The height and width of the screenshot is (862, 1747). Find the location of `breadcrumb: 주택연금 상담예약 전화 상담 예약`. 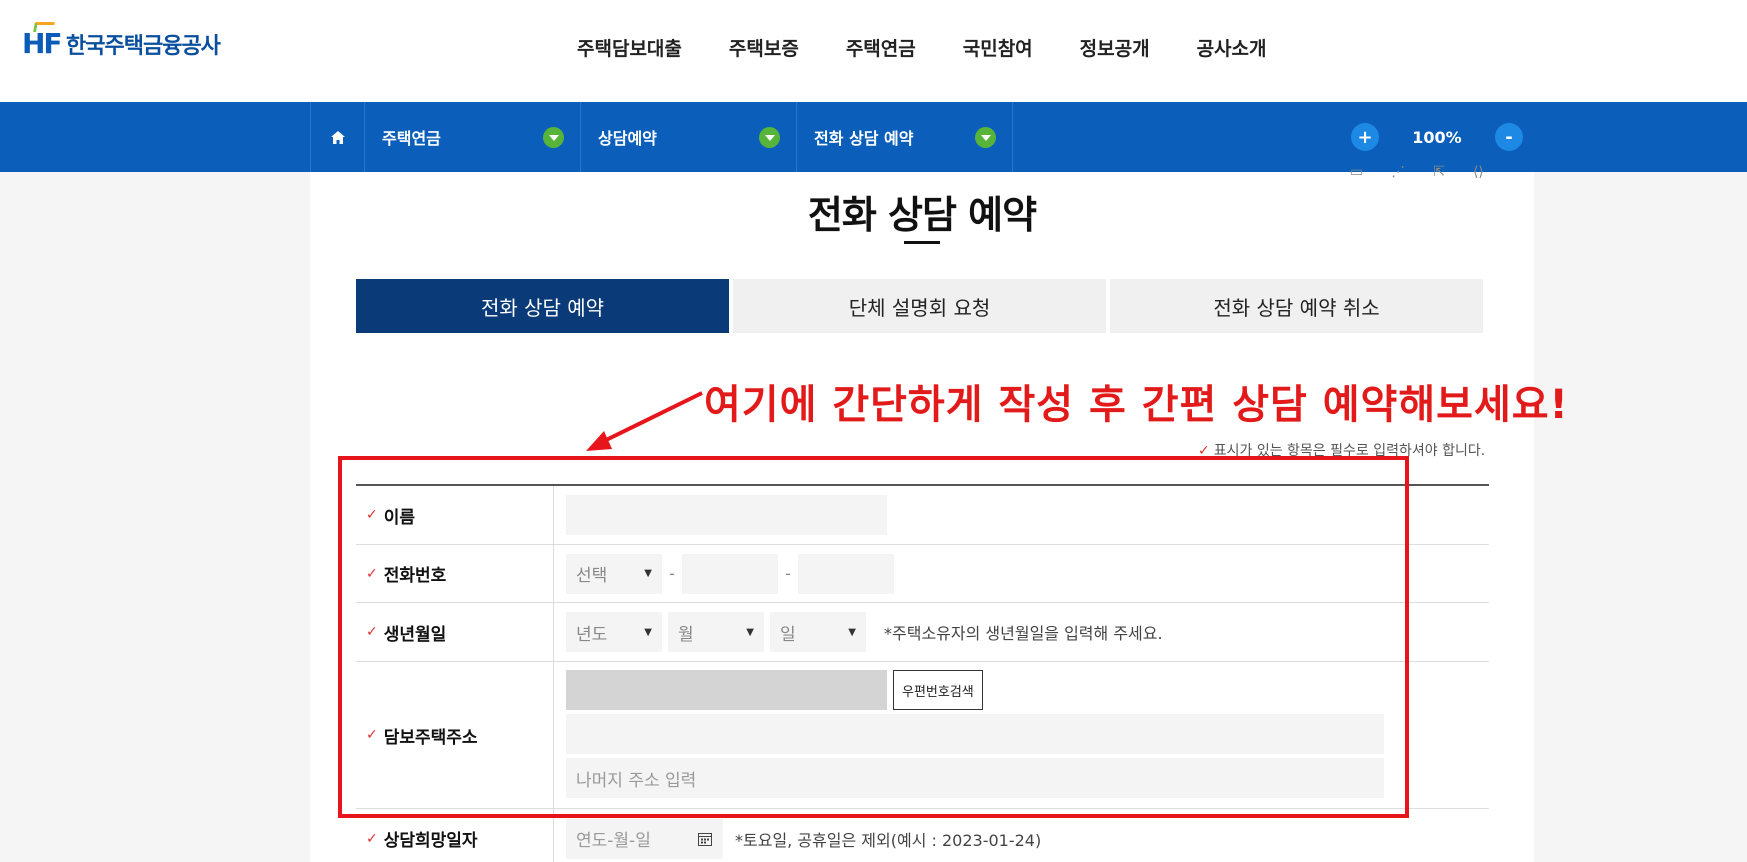

breadcrumb: 주택연금 상담예약 전화 상담 예약 is located at coordinates (661, 137).